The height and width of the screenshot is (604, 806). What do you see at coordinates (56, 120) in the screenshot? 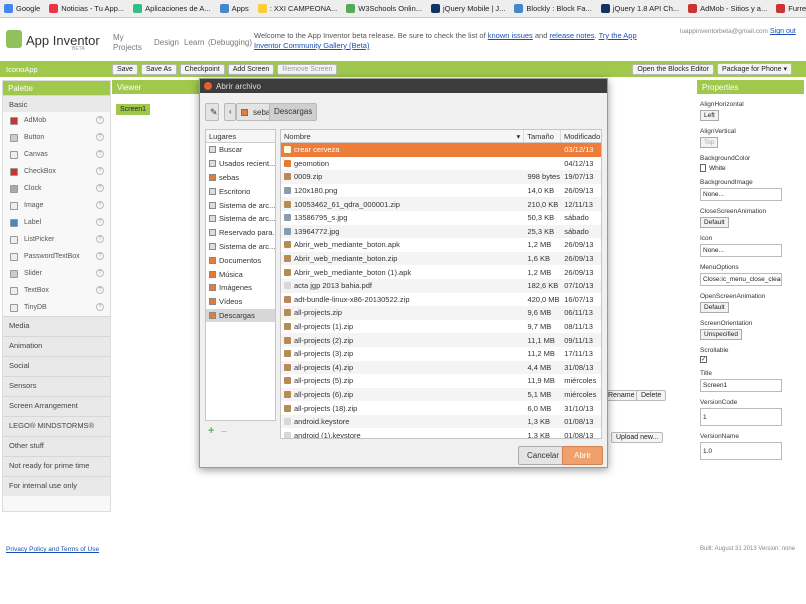
I see `palette-item-admob: AdMob?` at bounding box center [56, 120].